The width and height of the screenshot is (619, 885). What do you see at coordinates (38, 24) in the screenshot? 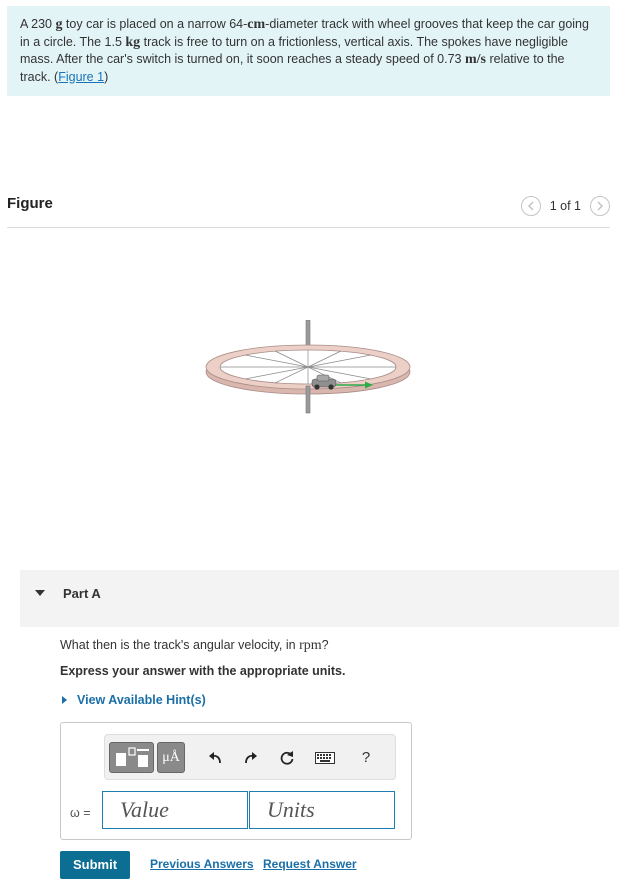
I see `problem-text: A 230` at bounding box center [38, 24].